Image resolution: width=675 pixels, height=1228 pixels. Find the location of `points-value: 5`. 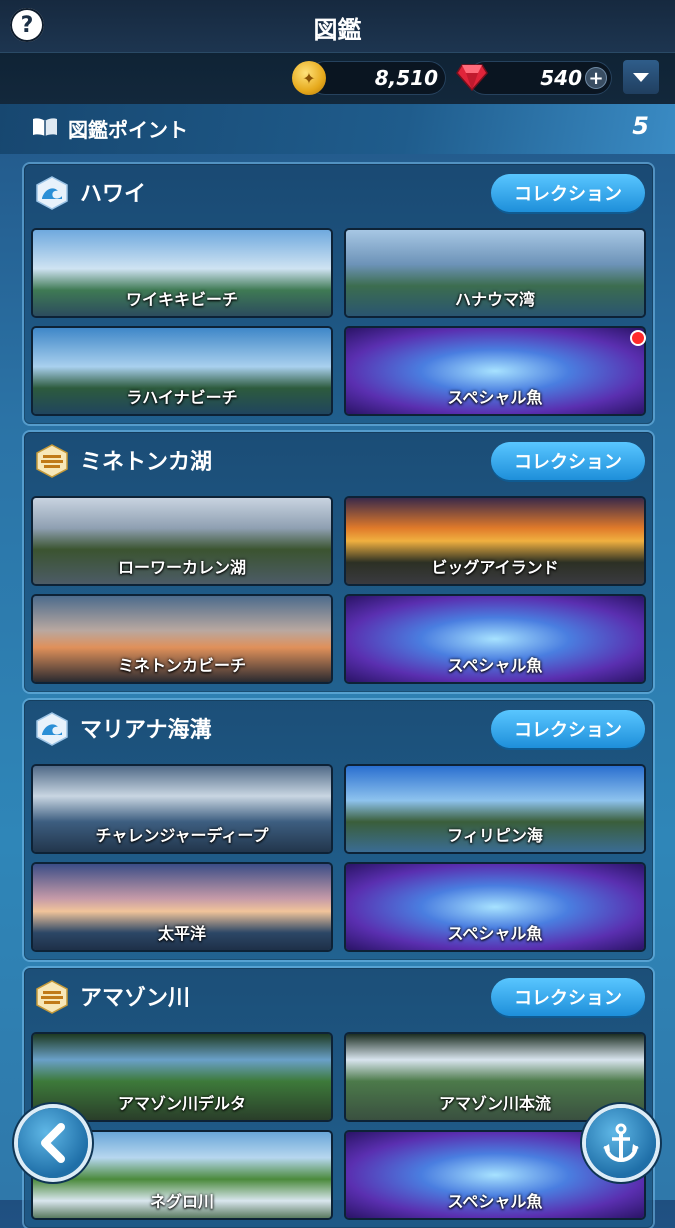

points-value: 5 is located at coordinates (640, 126).